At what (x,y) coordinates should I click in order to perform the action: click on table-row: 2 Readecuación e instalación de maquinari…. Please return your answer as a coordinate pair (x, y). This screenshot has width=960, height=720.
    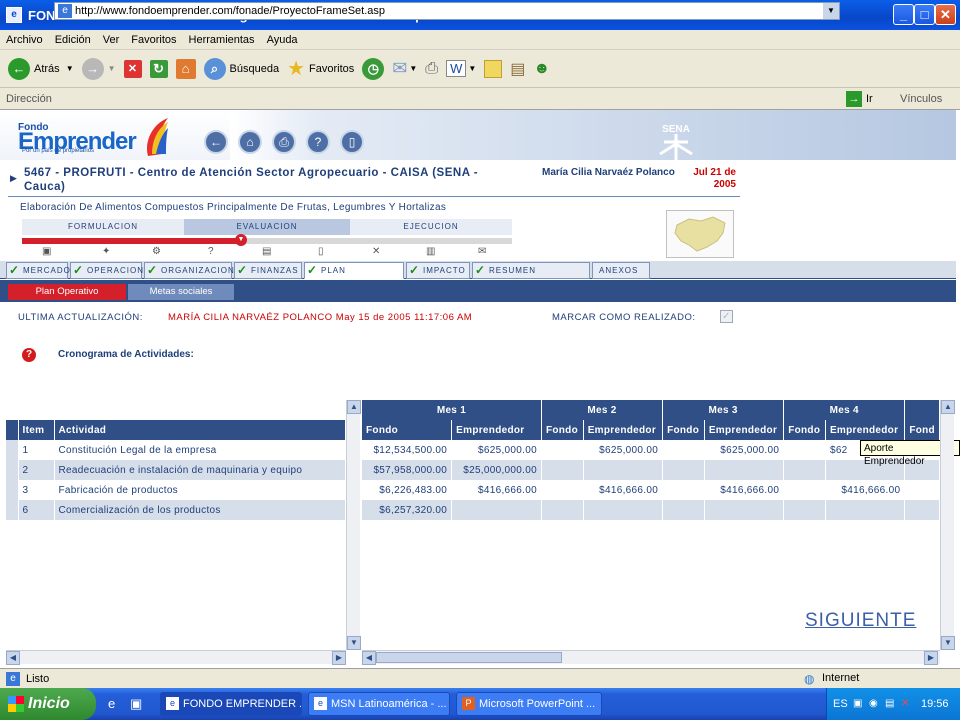
    Looking at the image, I should click on (176, 470).